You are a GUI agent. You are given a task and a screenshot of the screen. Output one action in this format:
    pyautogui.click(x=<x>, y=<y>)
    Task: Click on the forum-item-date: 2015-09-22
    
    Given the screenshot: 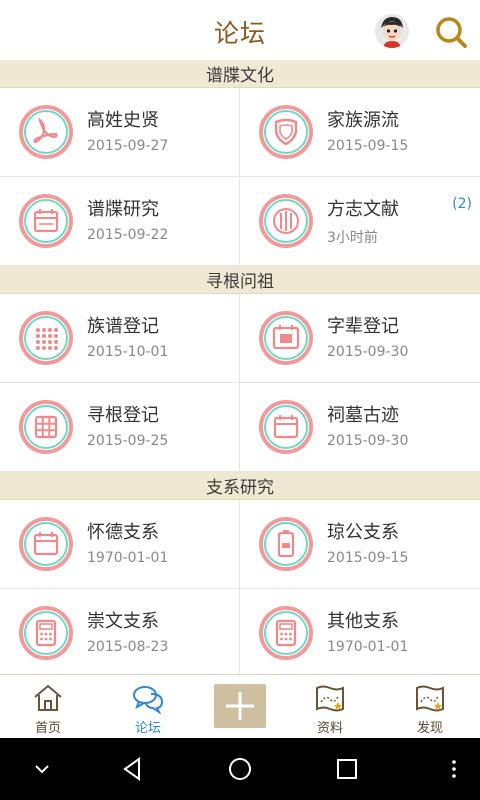 What is the action you would take?
    pyautogui.click(x=128, y=235)
    